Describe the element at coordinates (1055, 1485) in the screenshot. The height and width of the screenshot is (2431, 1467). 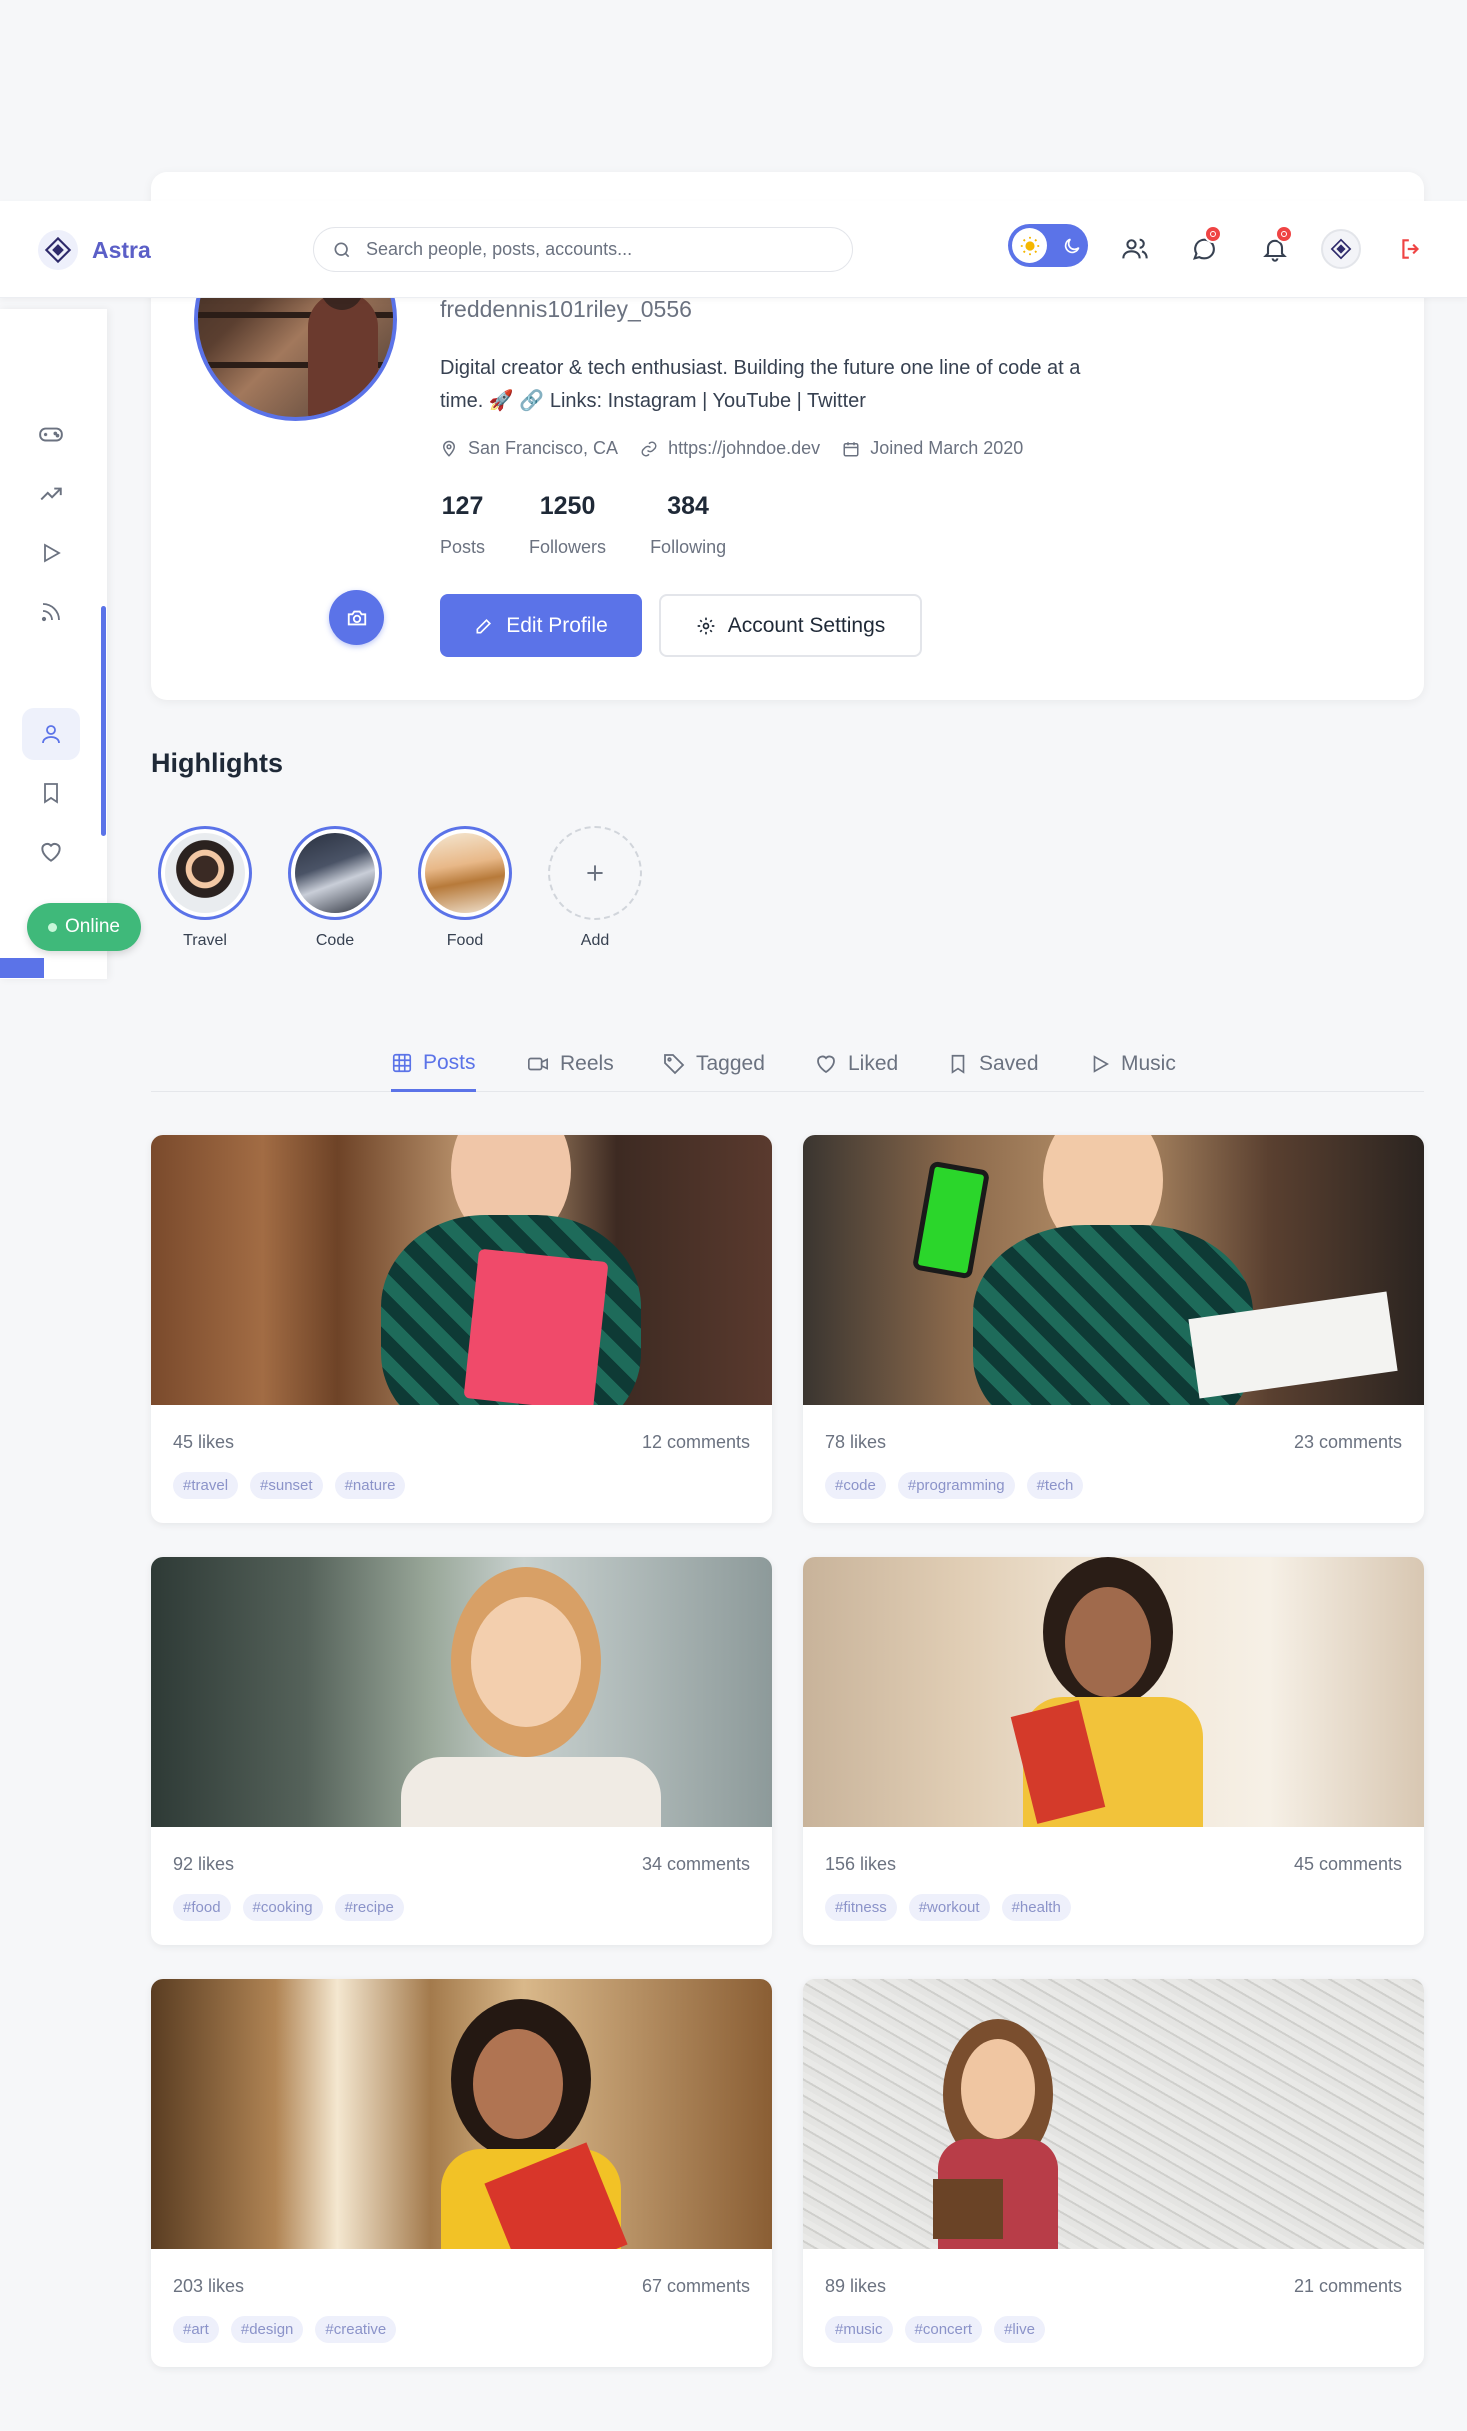
I see `post-tag: #tech` at that location.